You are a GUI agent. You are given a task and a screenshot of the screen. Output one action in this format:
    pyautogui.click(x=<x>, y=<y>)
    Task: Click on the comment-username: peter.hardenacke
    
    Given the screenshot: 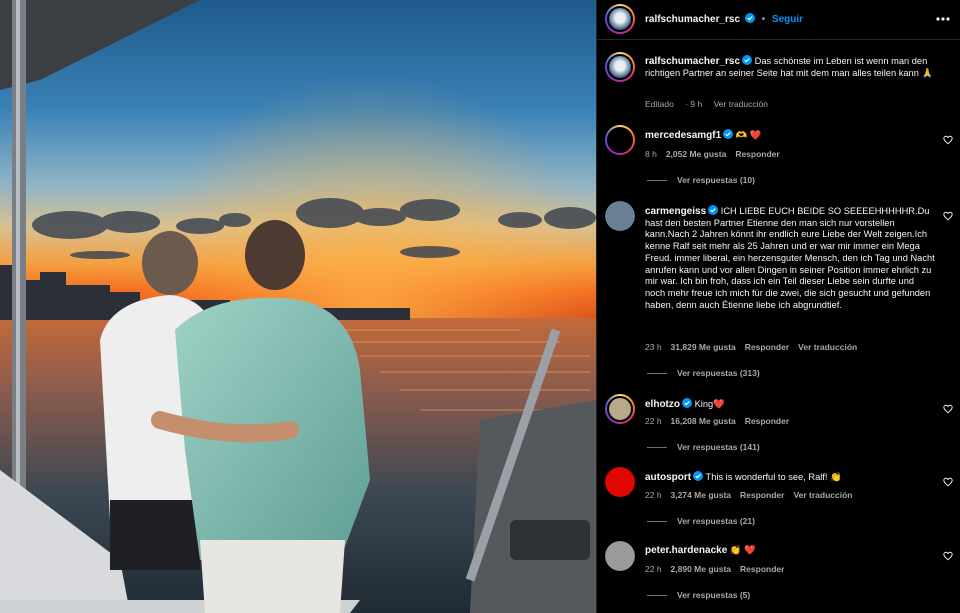 What is the action you would take?
    pyautogui.click(x=686, y=550)
    